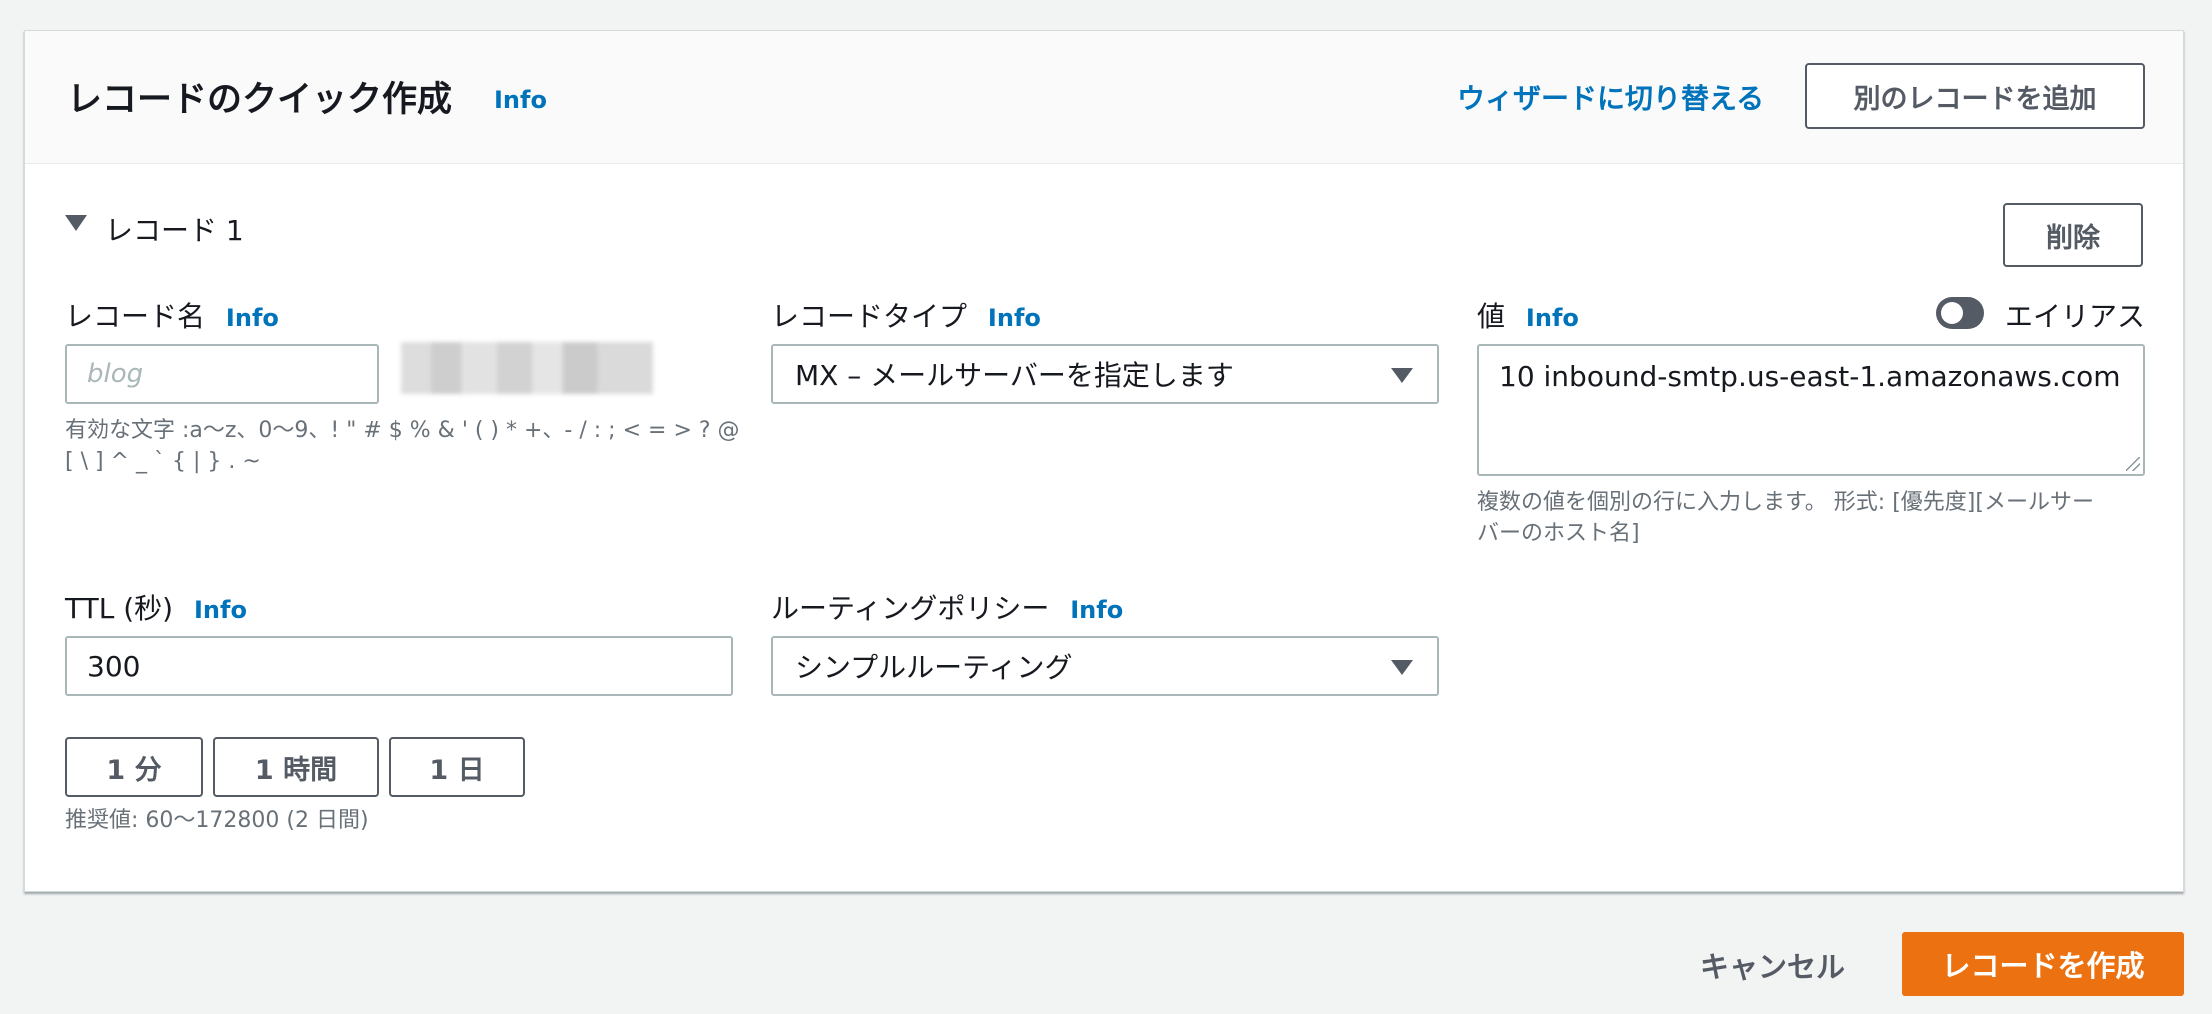 This screenshot has width=2212, height=1014. I want to click on record-name-input: blog, so click(222, 374).